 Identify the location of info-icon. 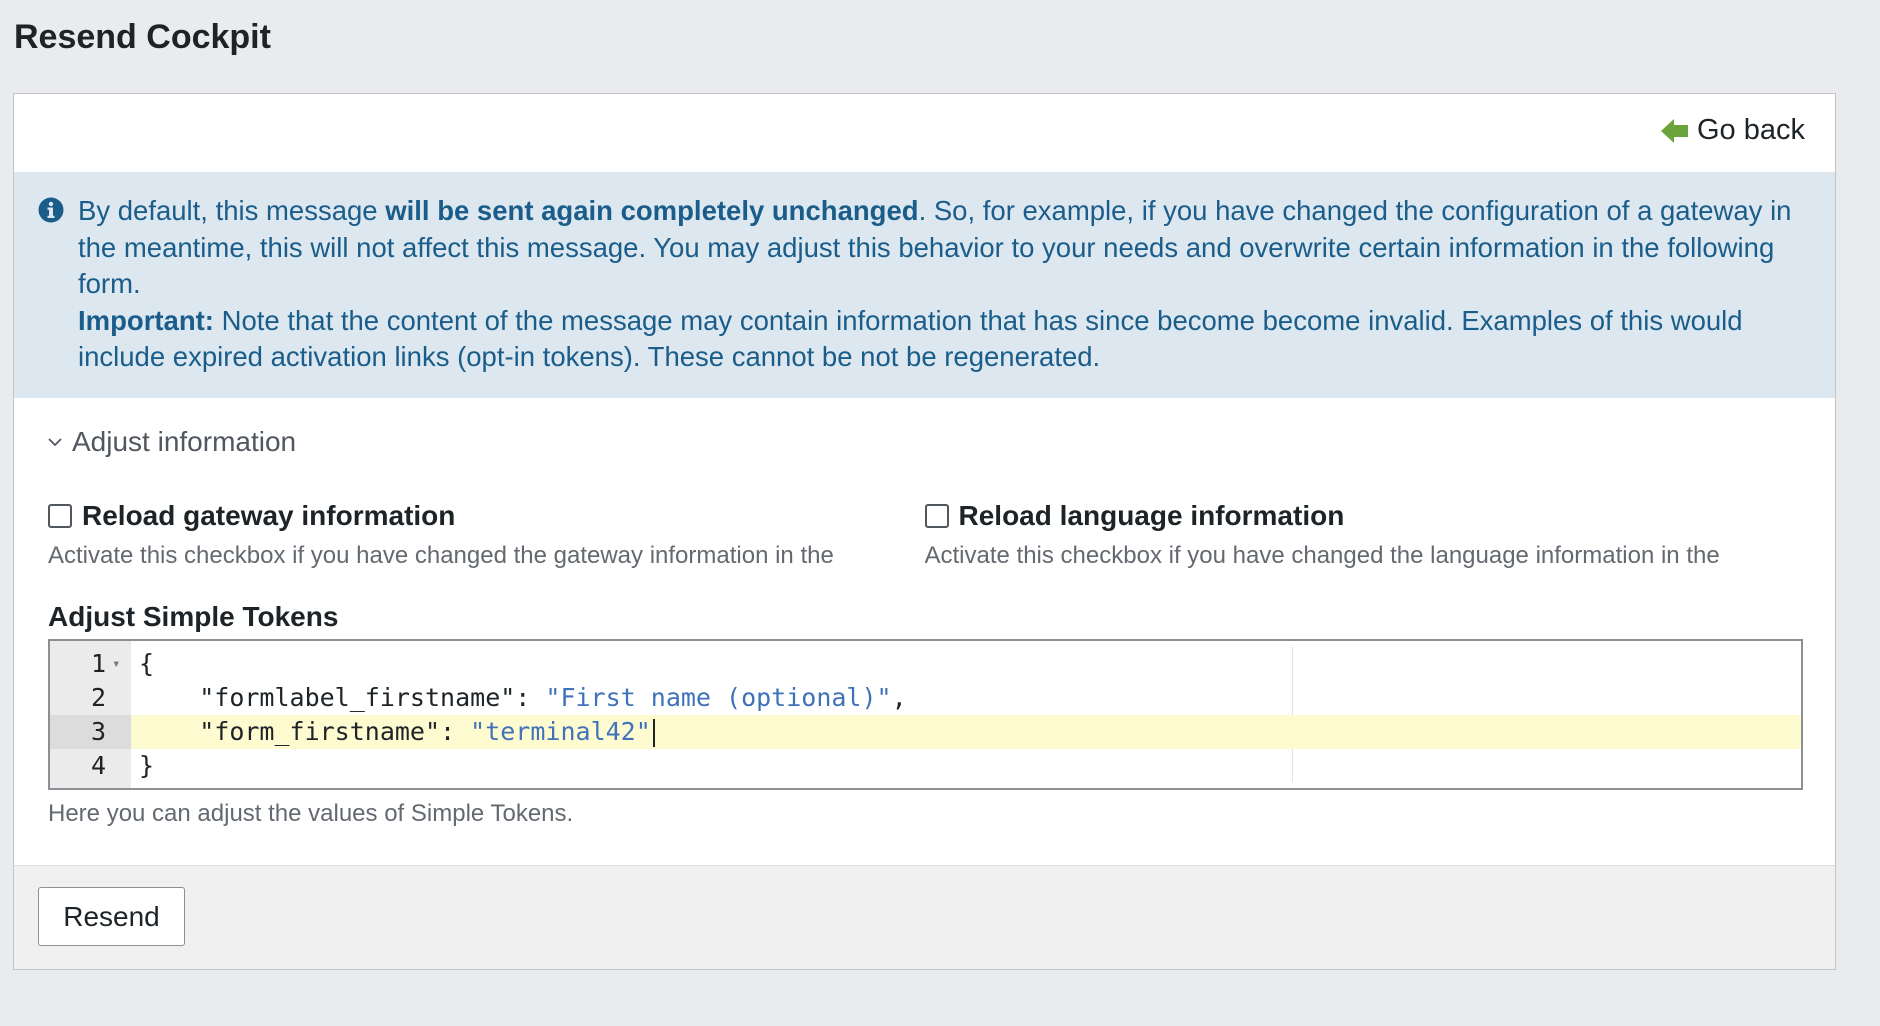
(51, 214).